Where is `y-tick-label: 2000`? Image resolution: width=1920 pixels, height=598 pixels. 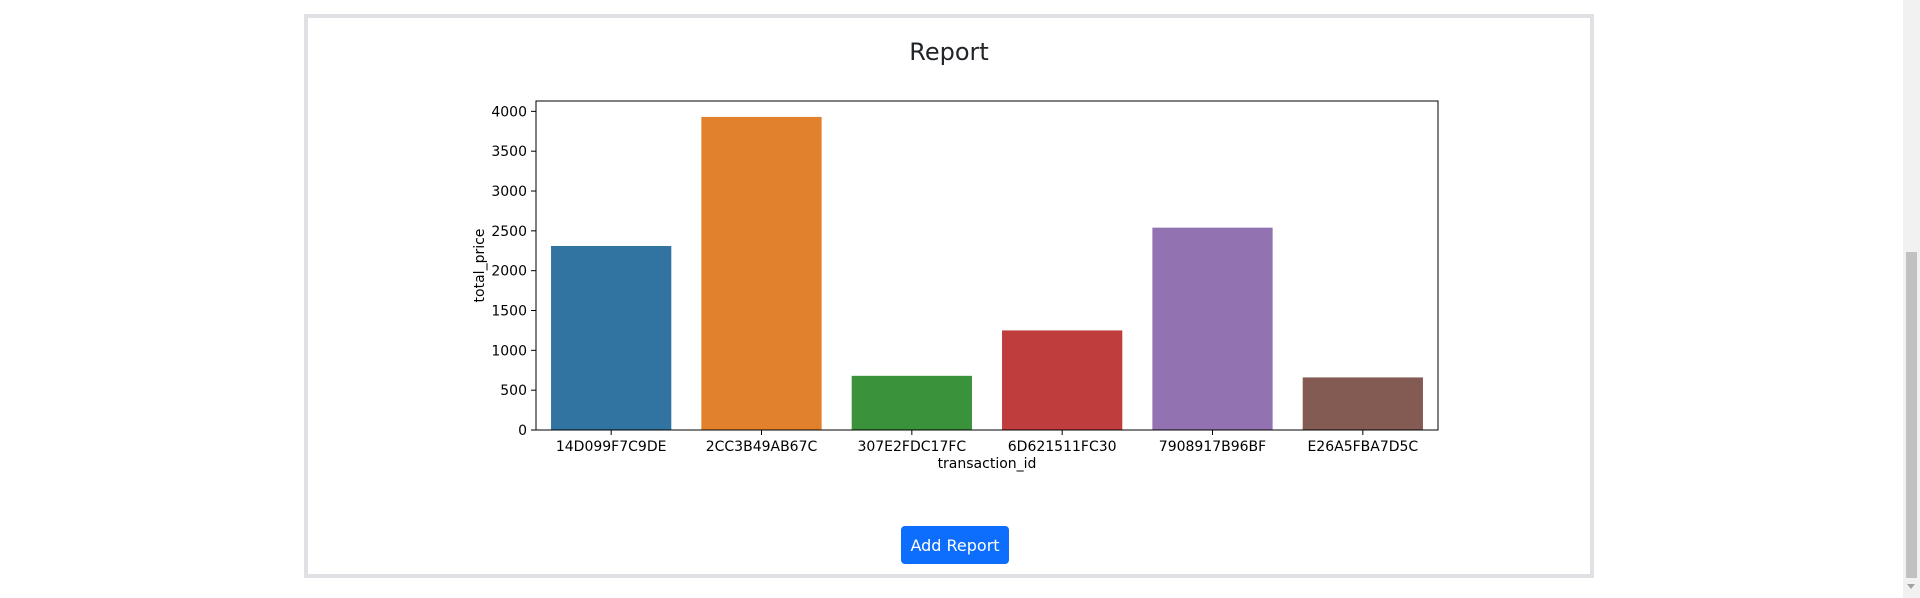 y-tick-label: 2000 is located at coordinates (509, 272).